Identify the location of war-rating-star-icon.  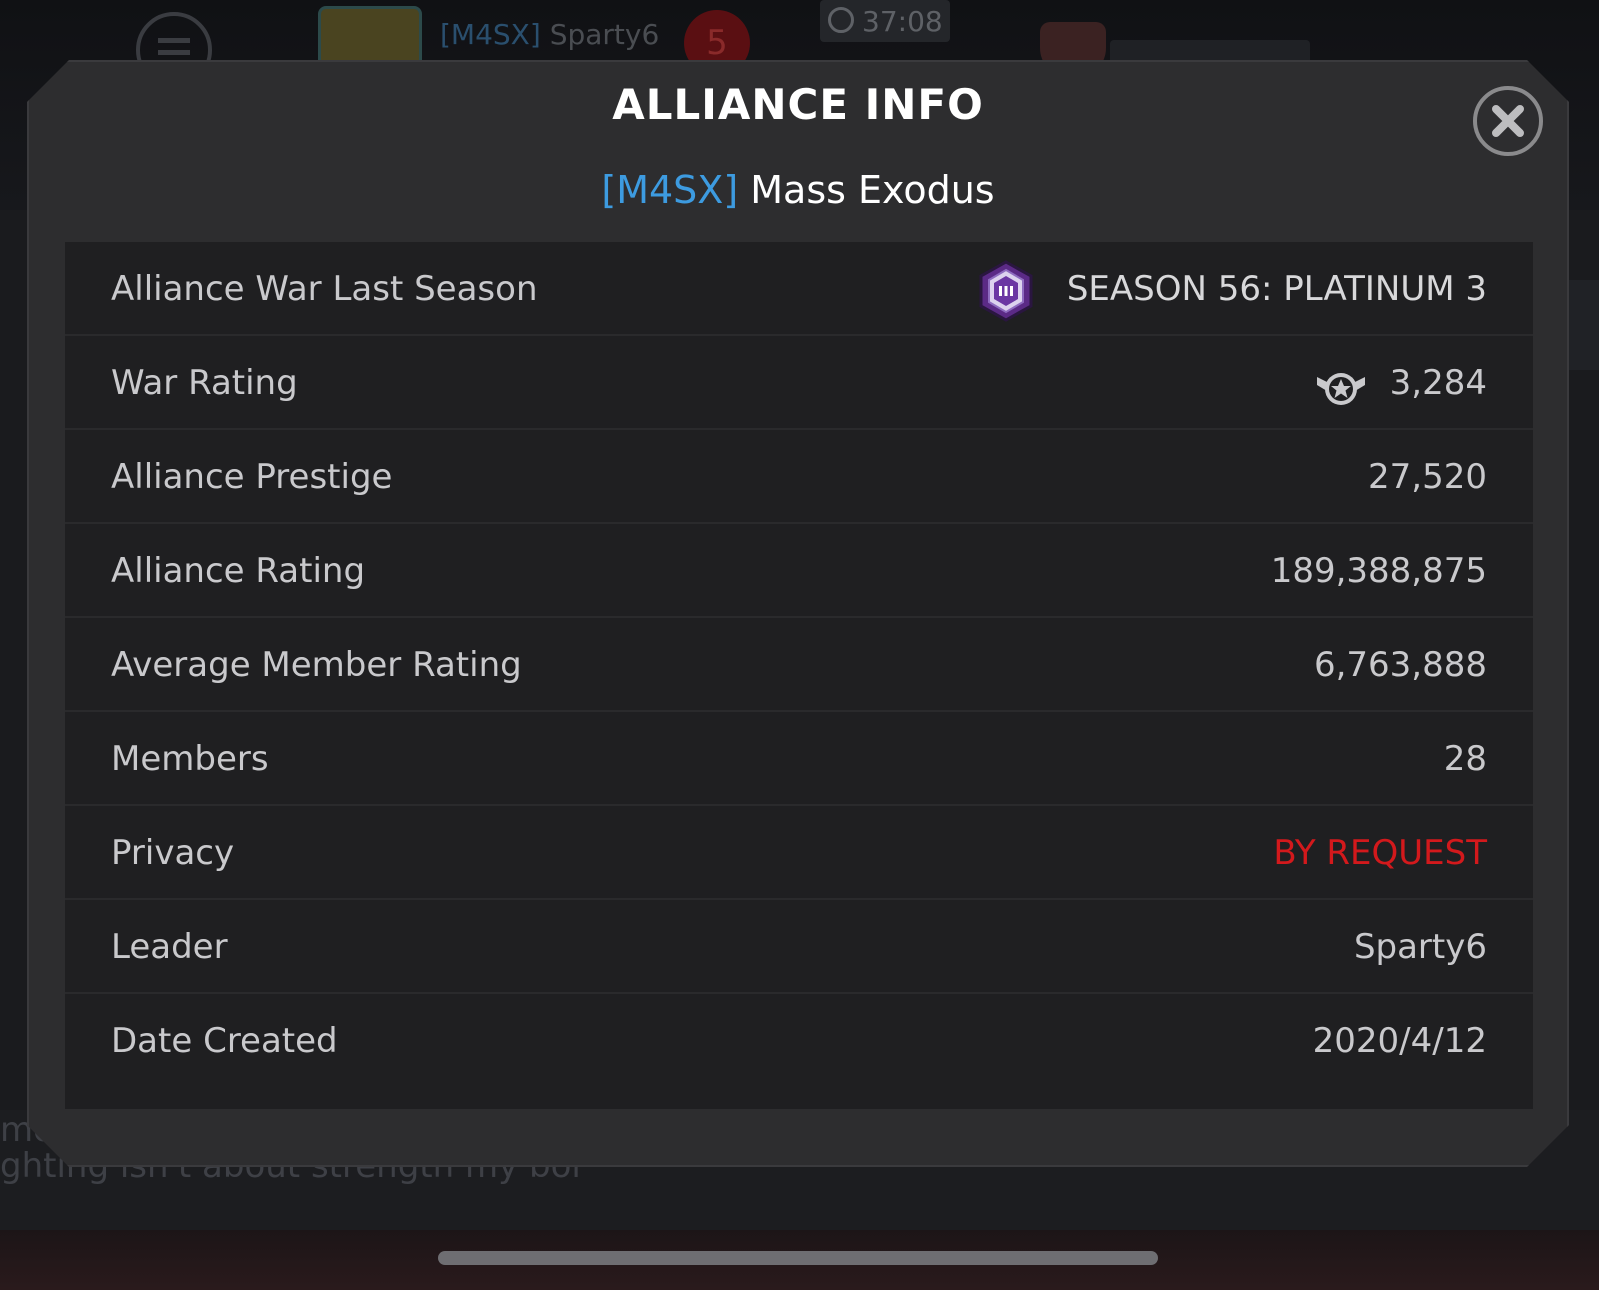
(1341, 389).